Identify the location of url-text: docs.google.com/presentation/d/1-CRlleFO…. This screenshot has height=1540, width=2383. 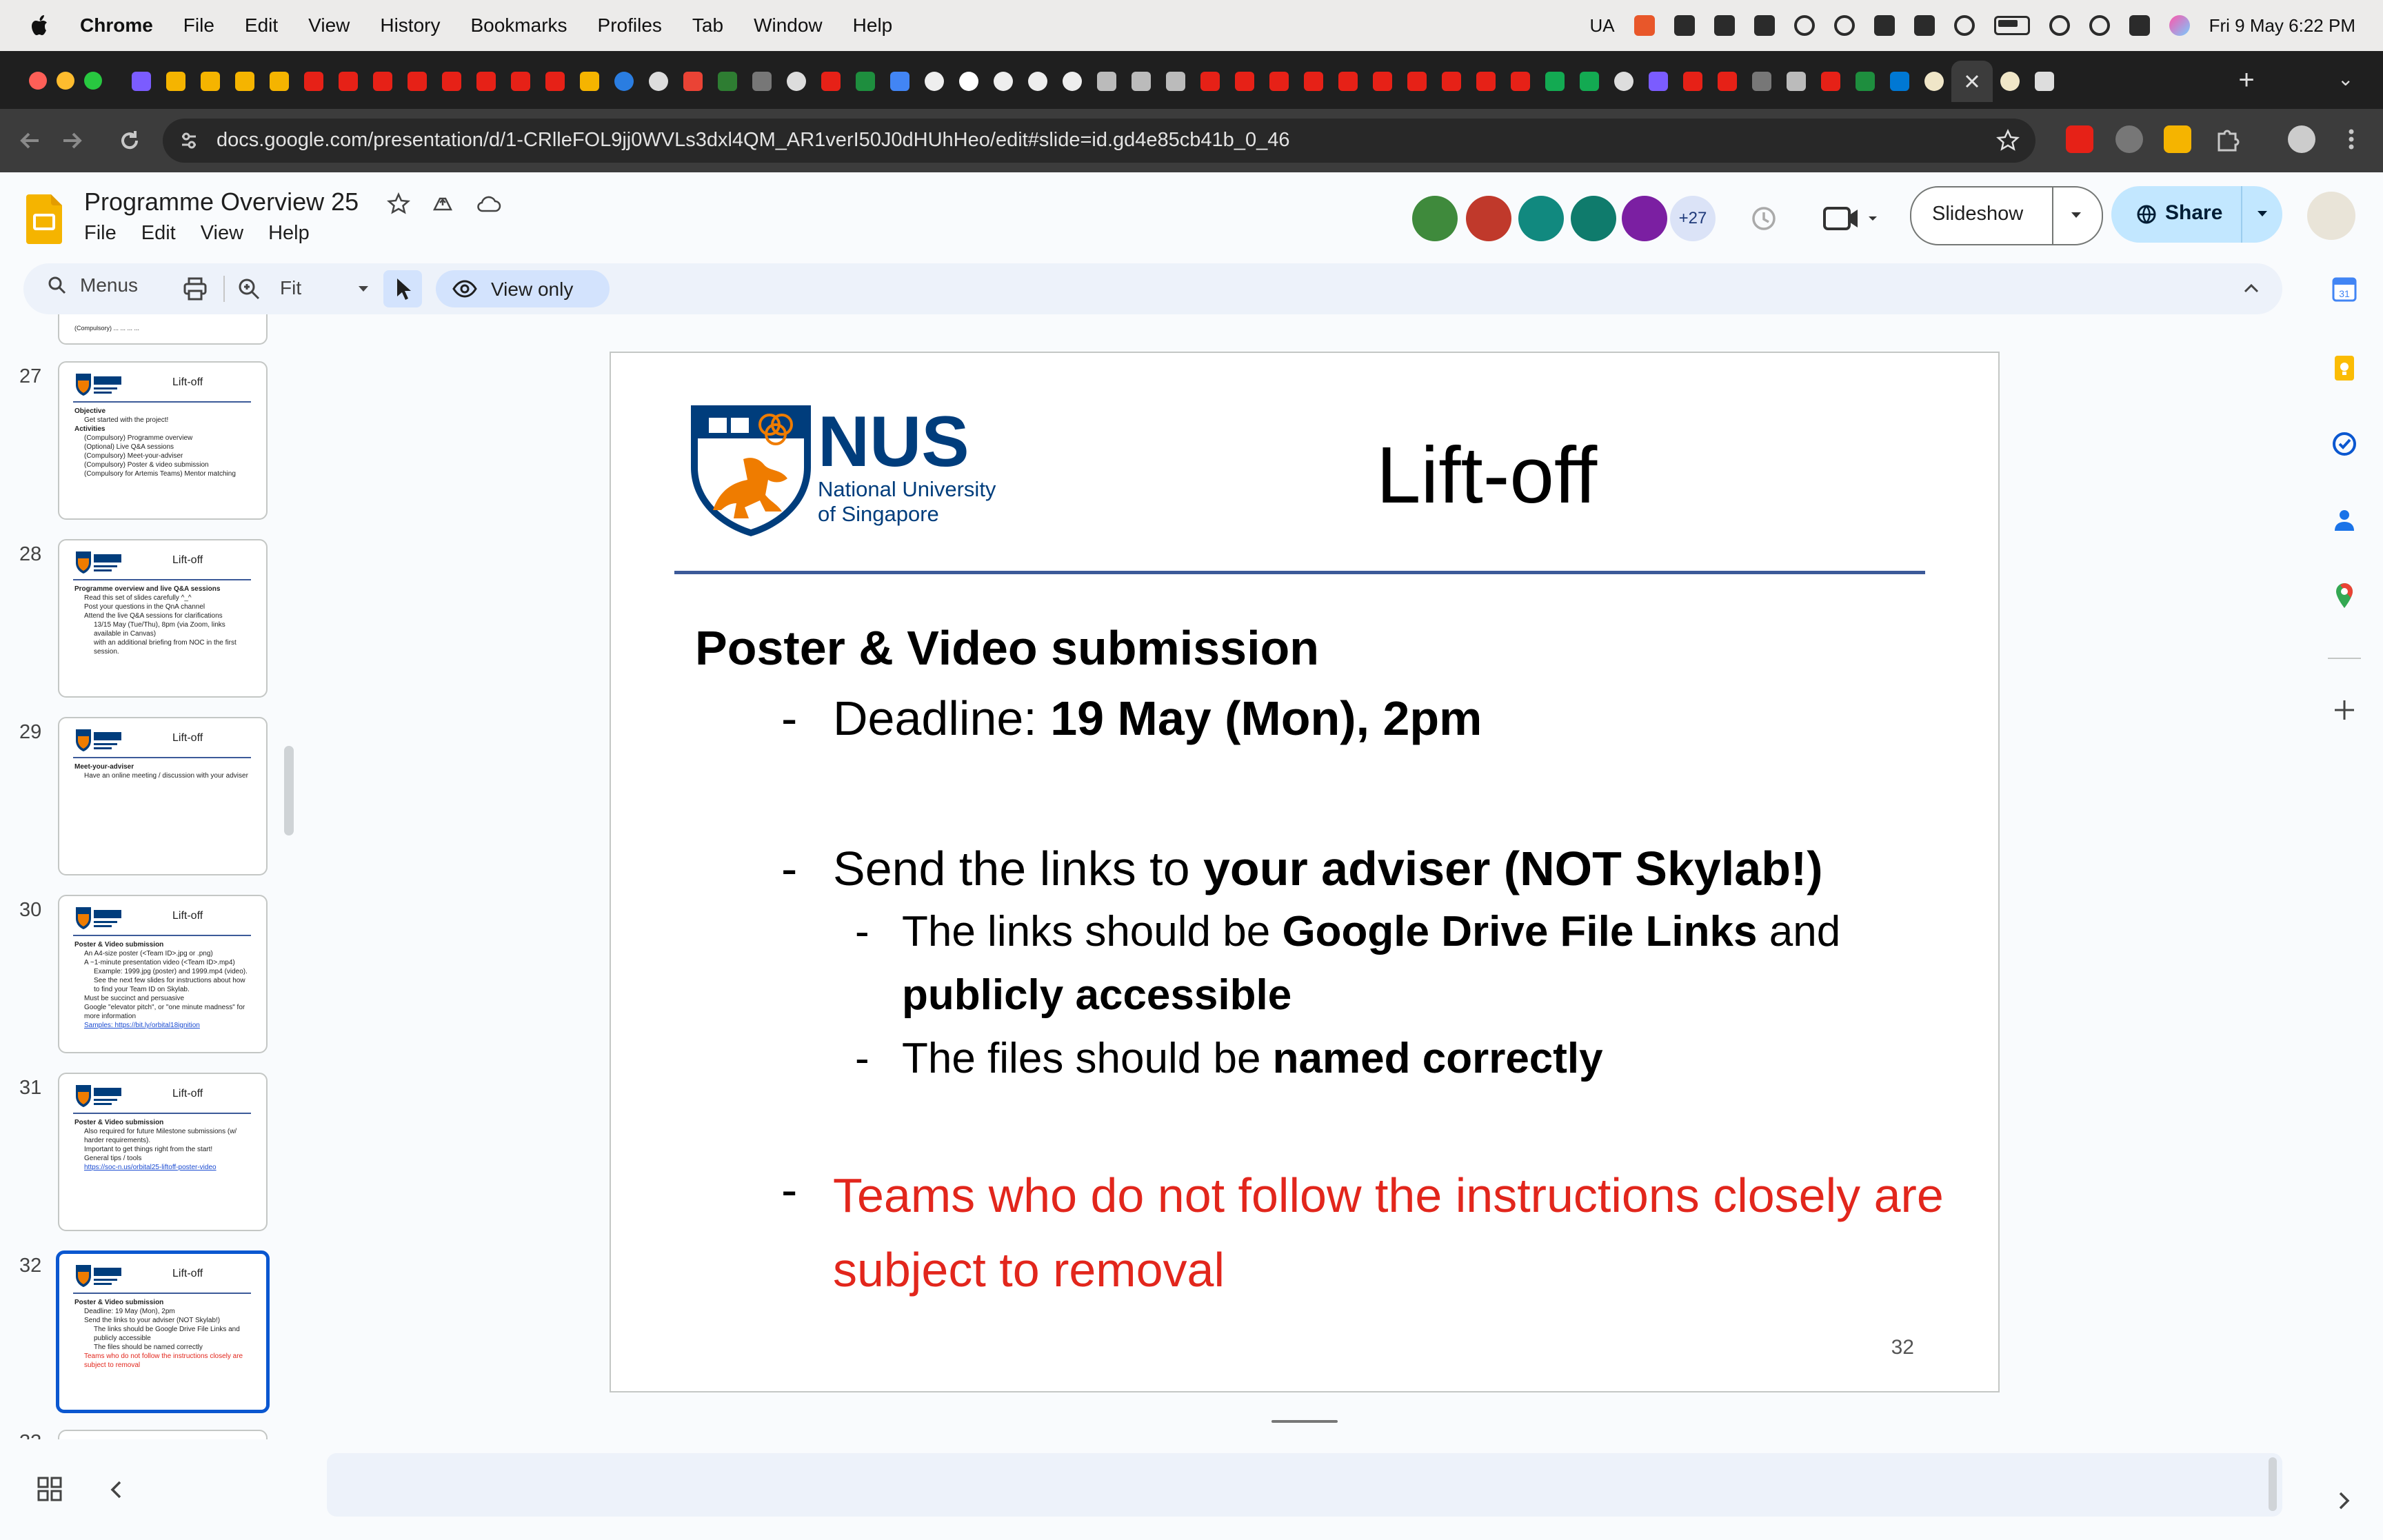
(753, 141).